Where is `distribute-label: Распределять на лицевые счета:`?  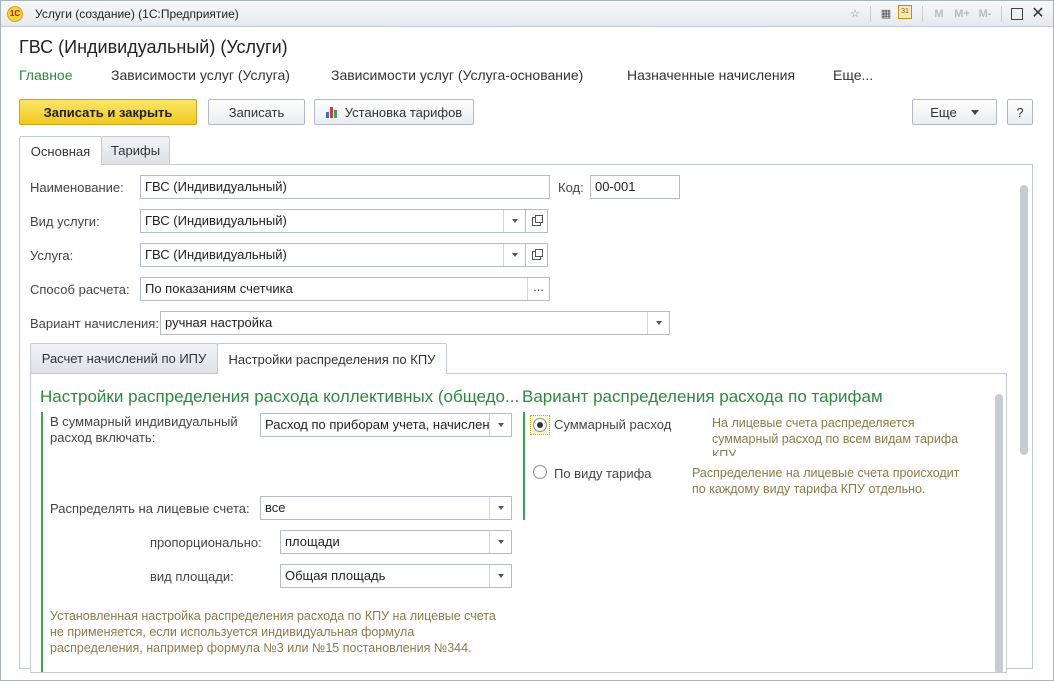
distribute-label: Распределять на лицевые счета: is located at coordinates (150, 508).